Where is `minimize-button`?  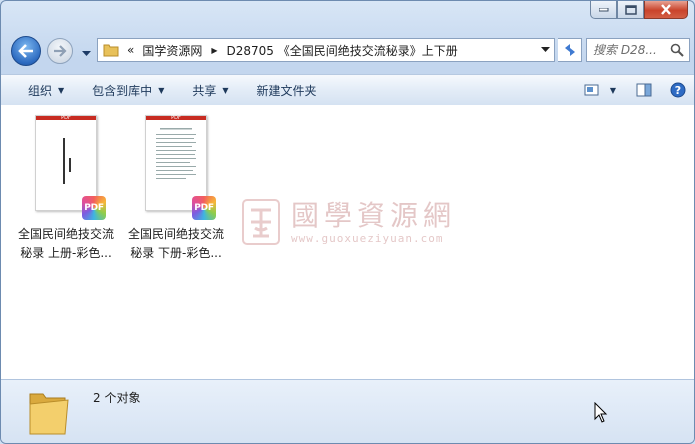 minimize-button is located at coordinates (603, 10).